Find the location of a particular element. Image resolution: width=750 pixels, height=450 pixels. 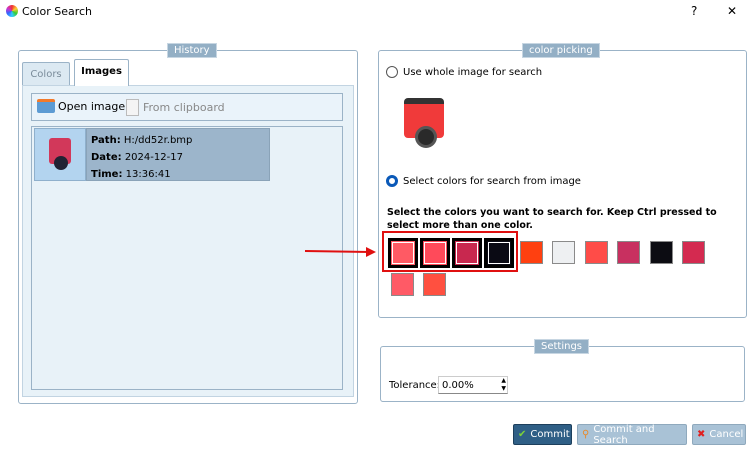

path-value: H:/dd52r.bmp is located at coordinates (158, 140).